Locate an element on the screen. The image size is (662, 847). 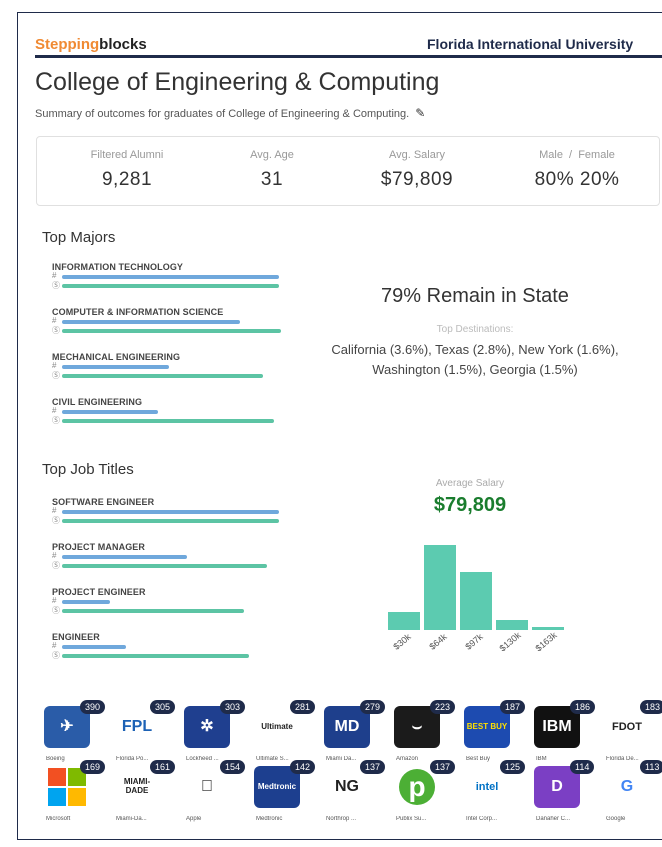
logo-mark: FDOT is located at coordinates (627, 726).